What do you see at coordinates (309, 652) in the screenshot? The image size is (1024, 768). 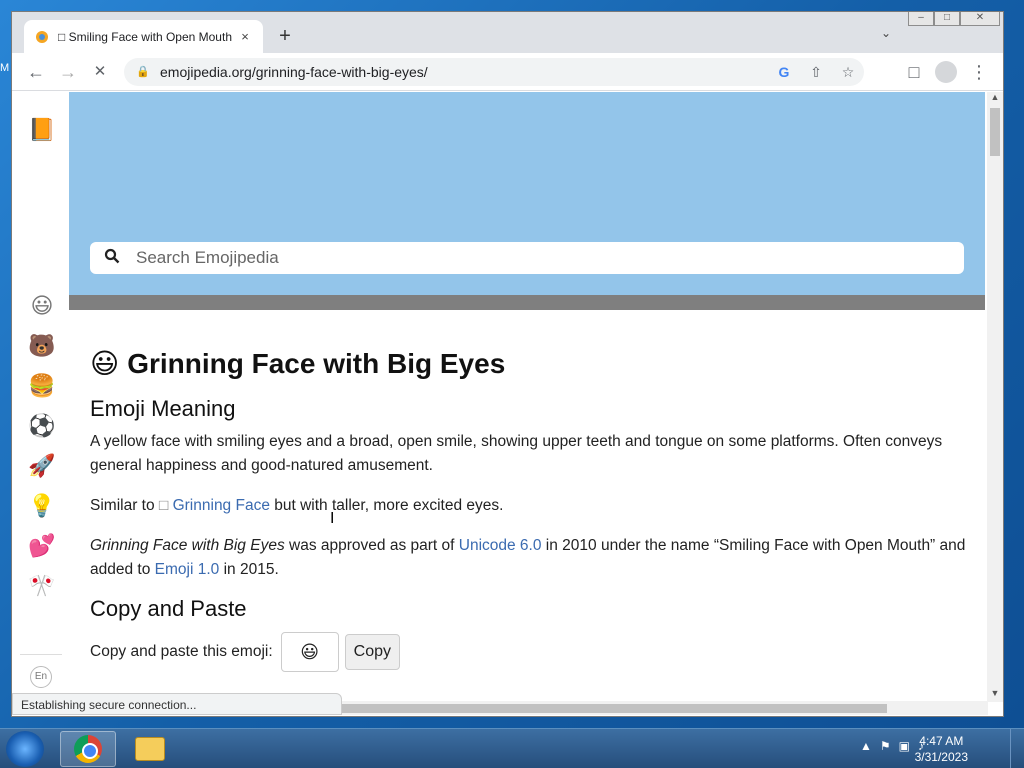 I see `copy-emoji-field: 😃` at bounding box center [309, 652].